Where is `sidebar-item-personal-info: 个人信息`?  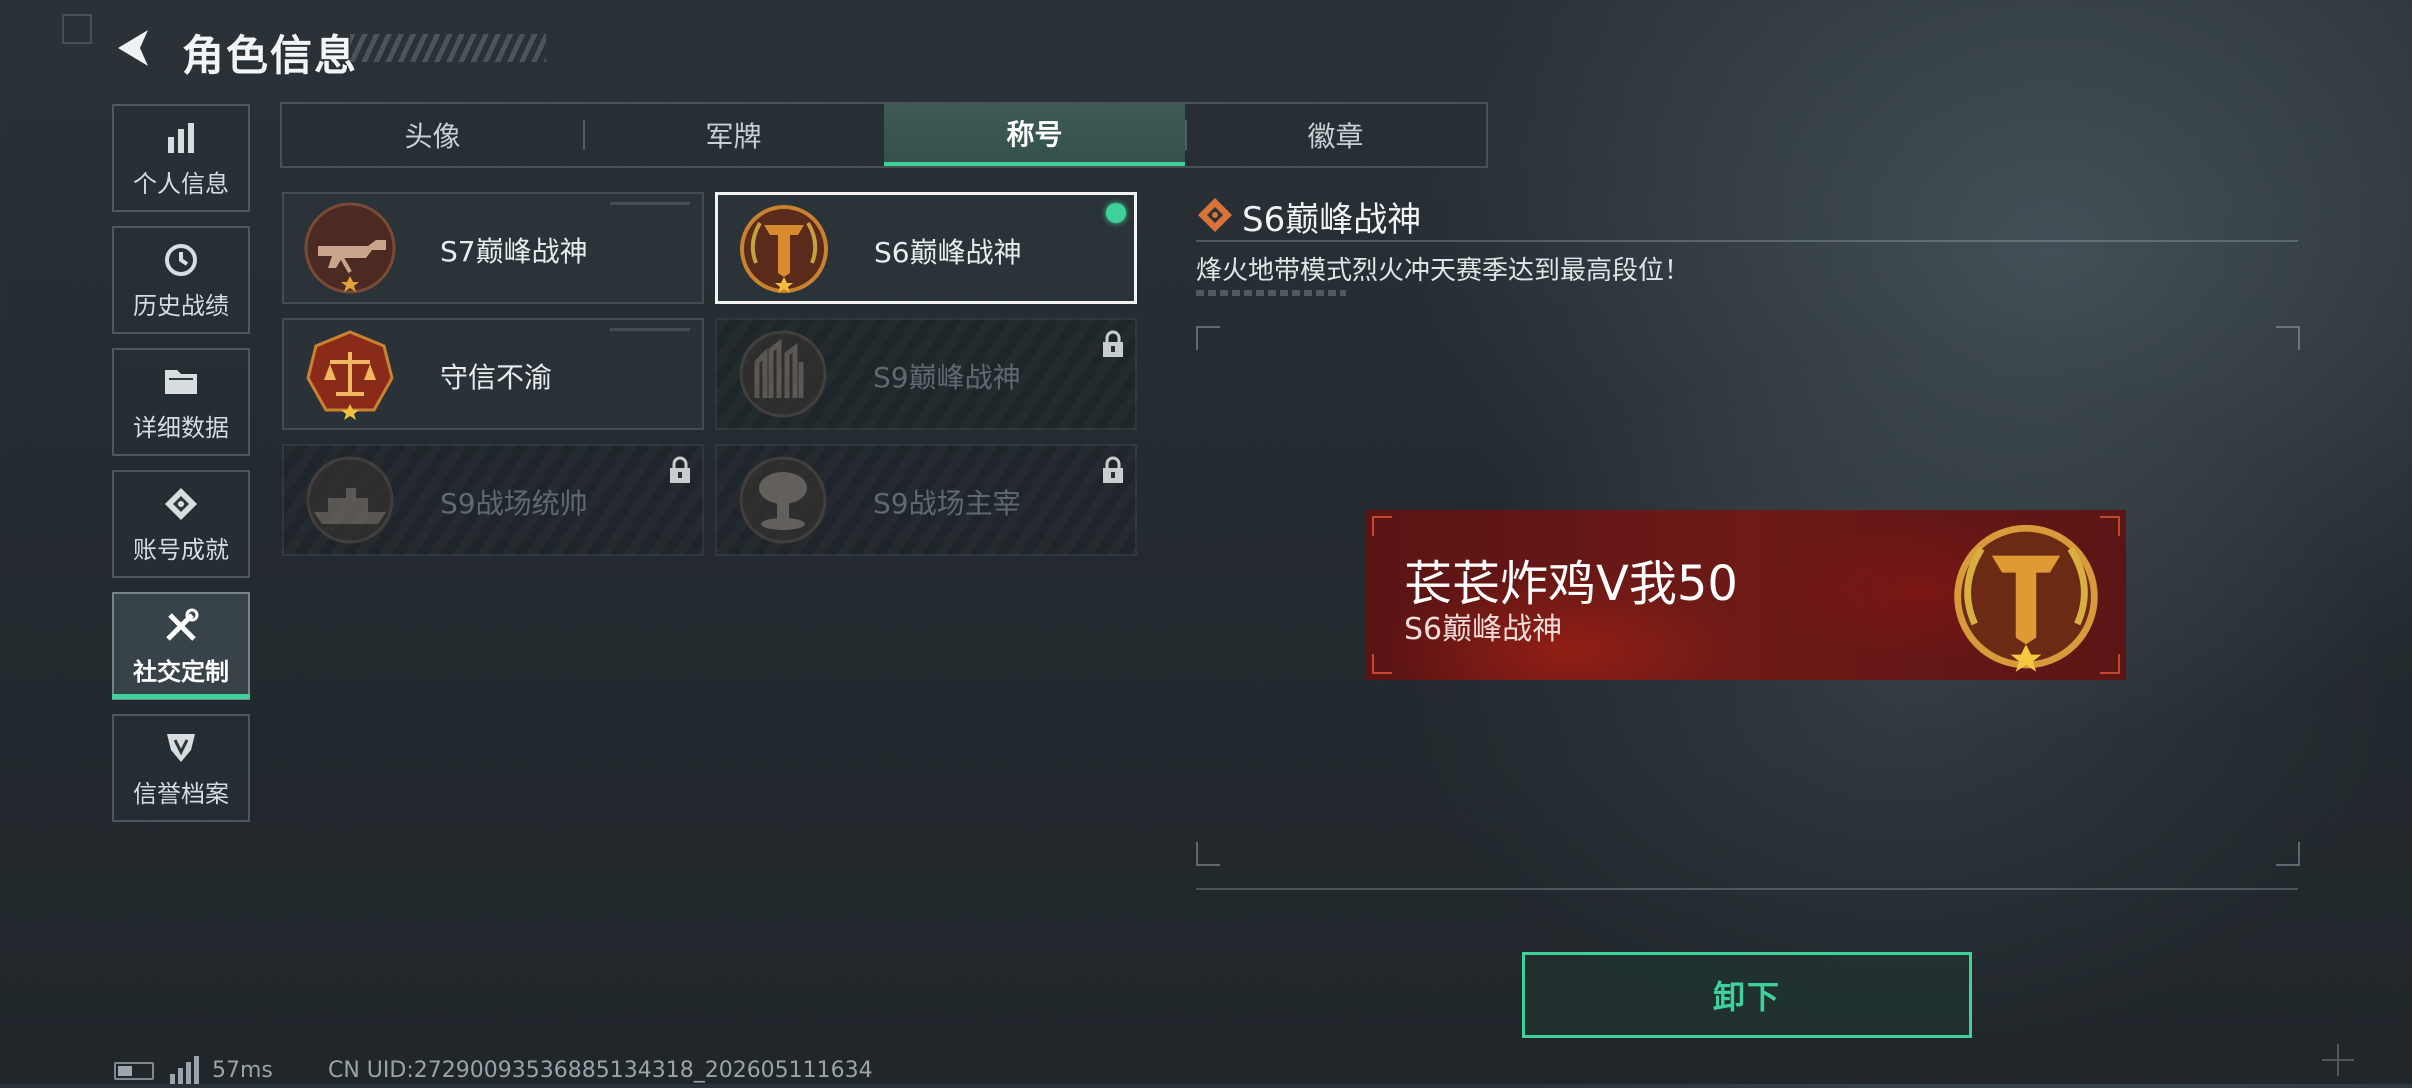
sidebar-item-personal-info: 个人信息 is located at coordinates (181, 158).